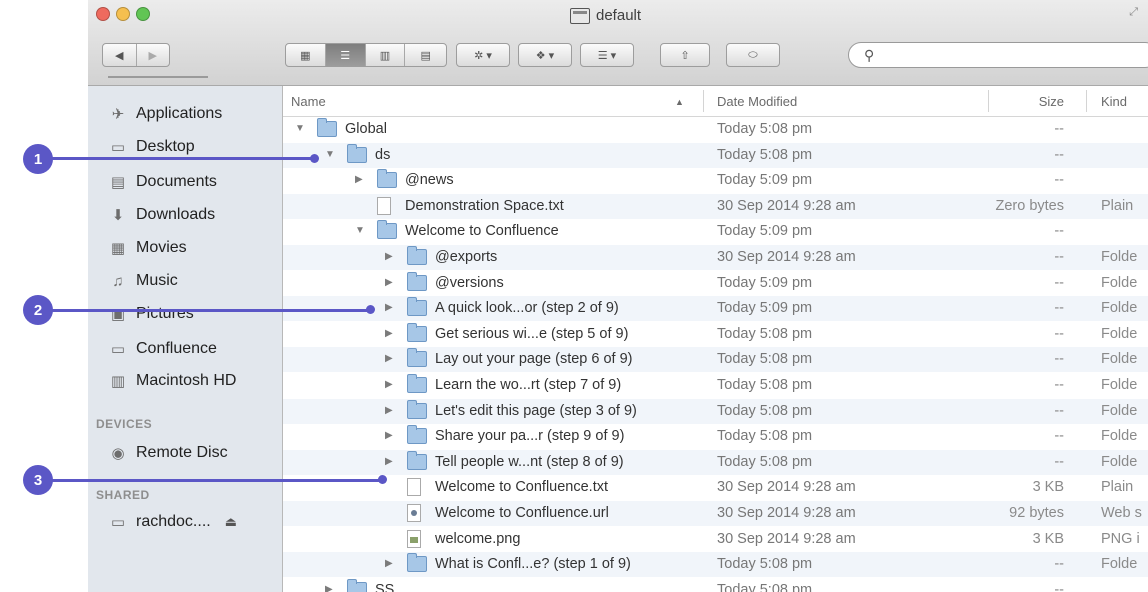 The height and width of the screenshot is (592, 1148). I want to click on file-name: @news, so click(429, 180).